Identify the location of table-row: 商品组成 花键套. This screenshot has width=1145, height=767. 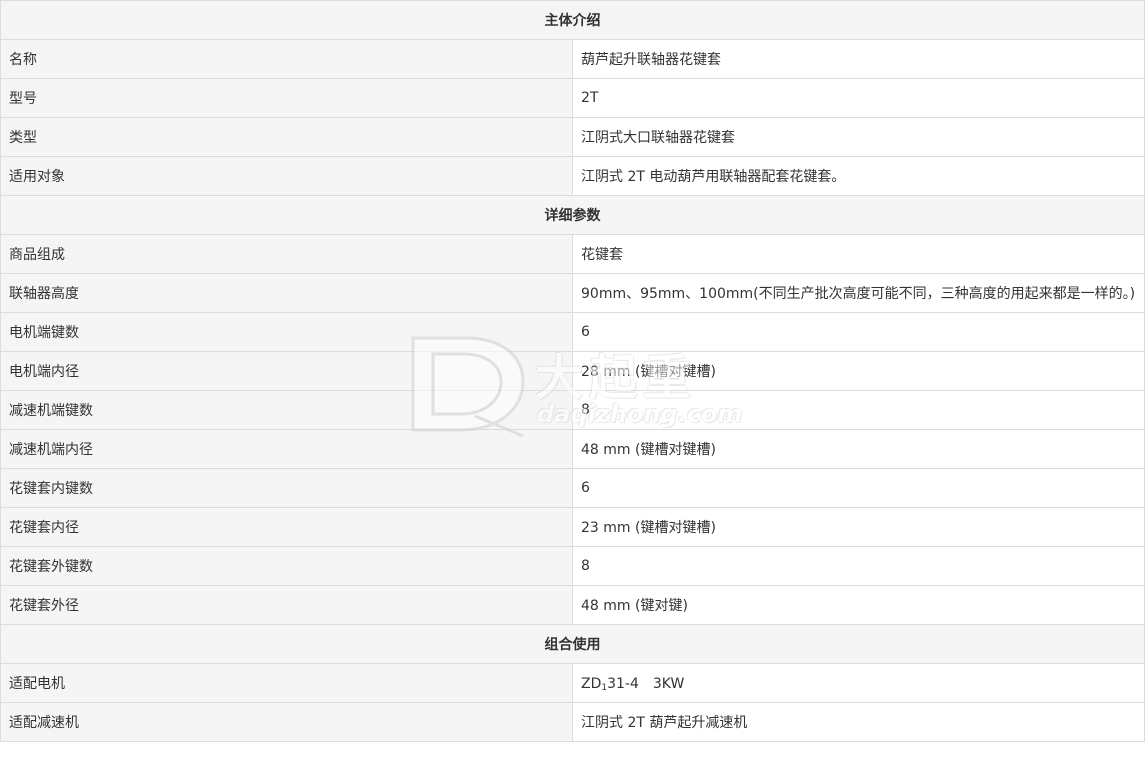
(572, 254).